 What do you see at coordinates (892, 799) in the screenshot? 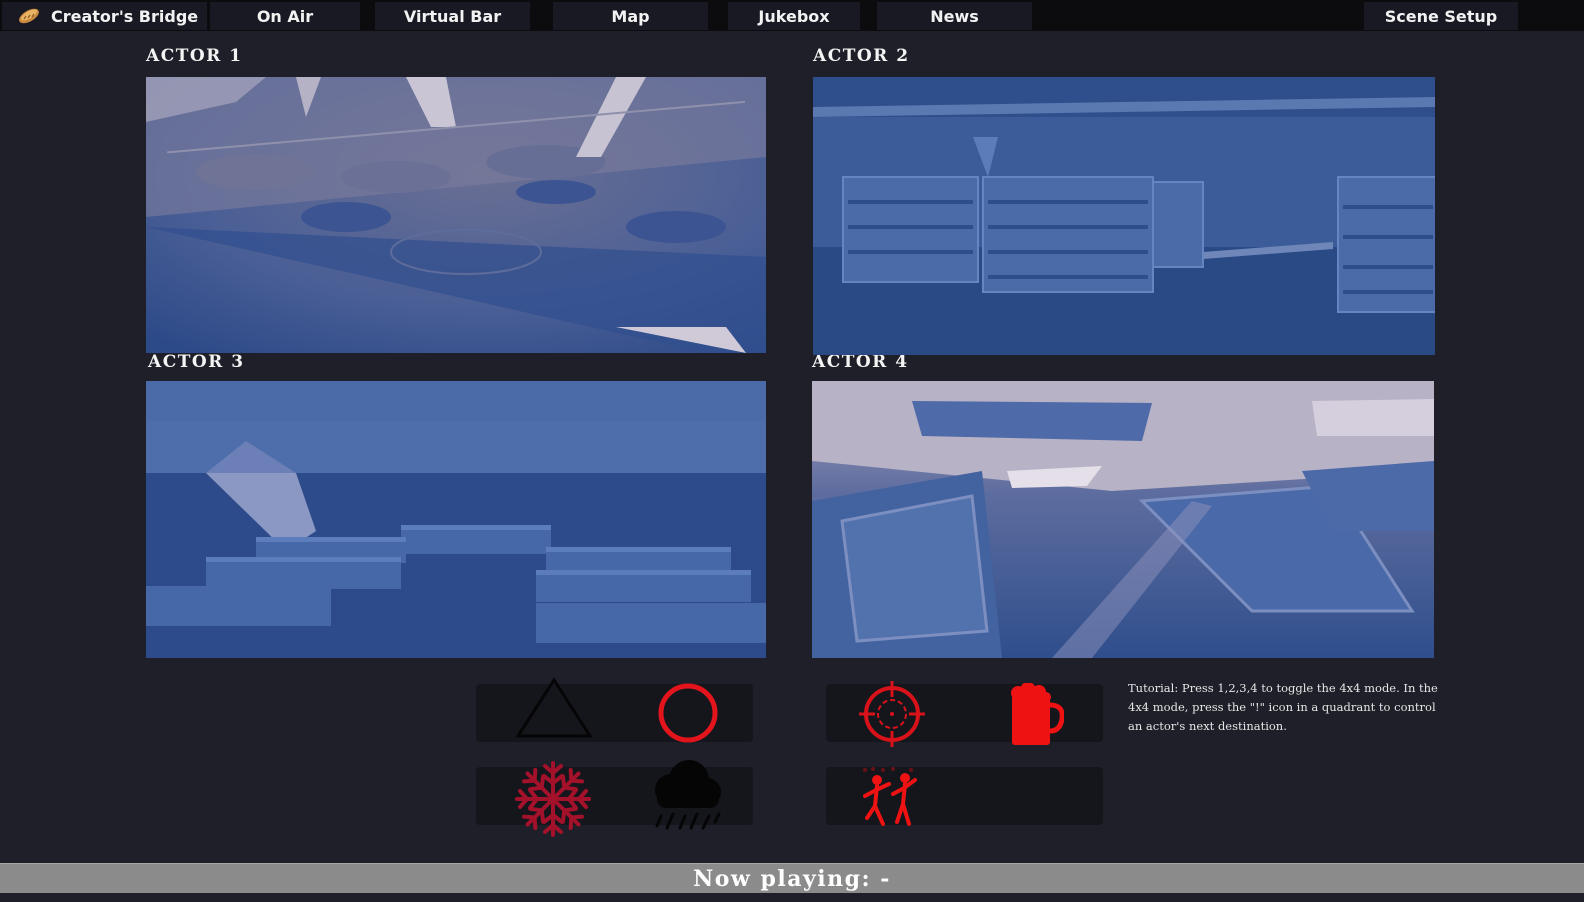
I see `dancing-people-icon` at bounding box center [892, 799].